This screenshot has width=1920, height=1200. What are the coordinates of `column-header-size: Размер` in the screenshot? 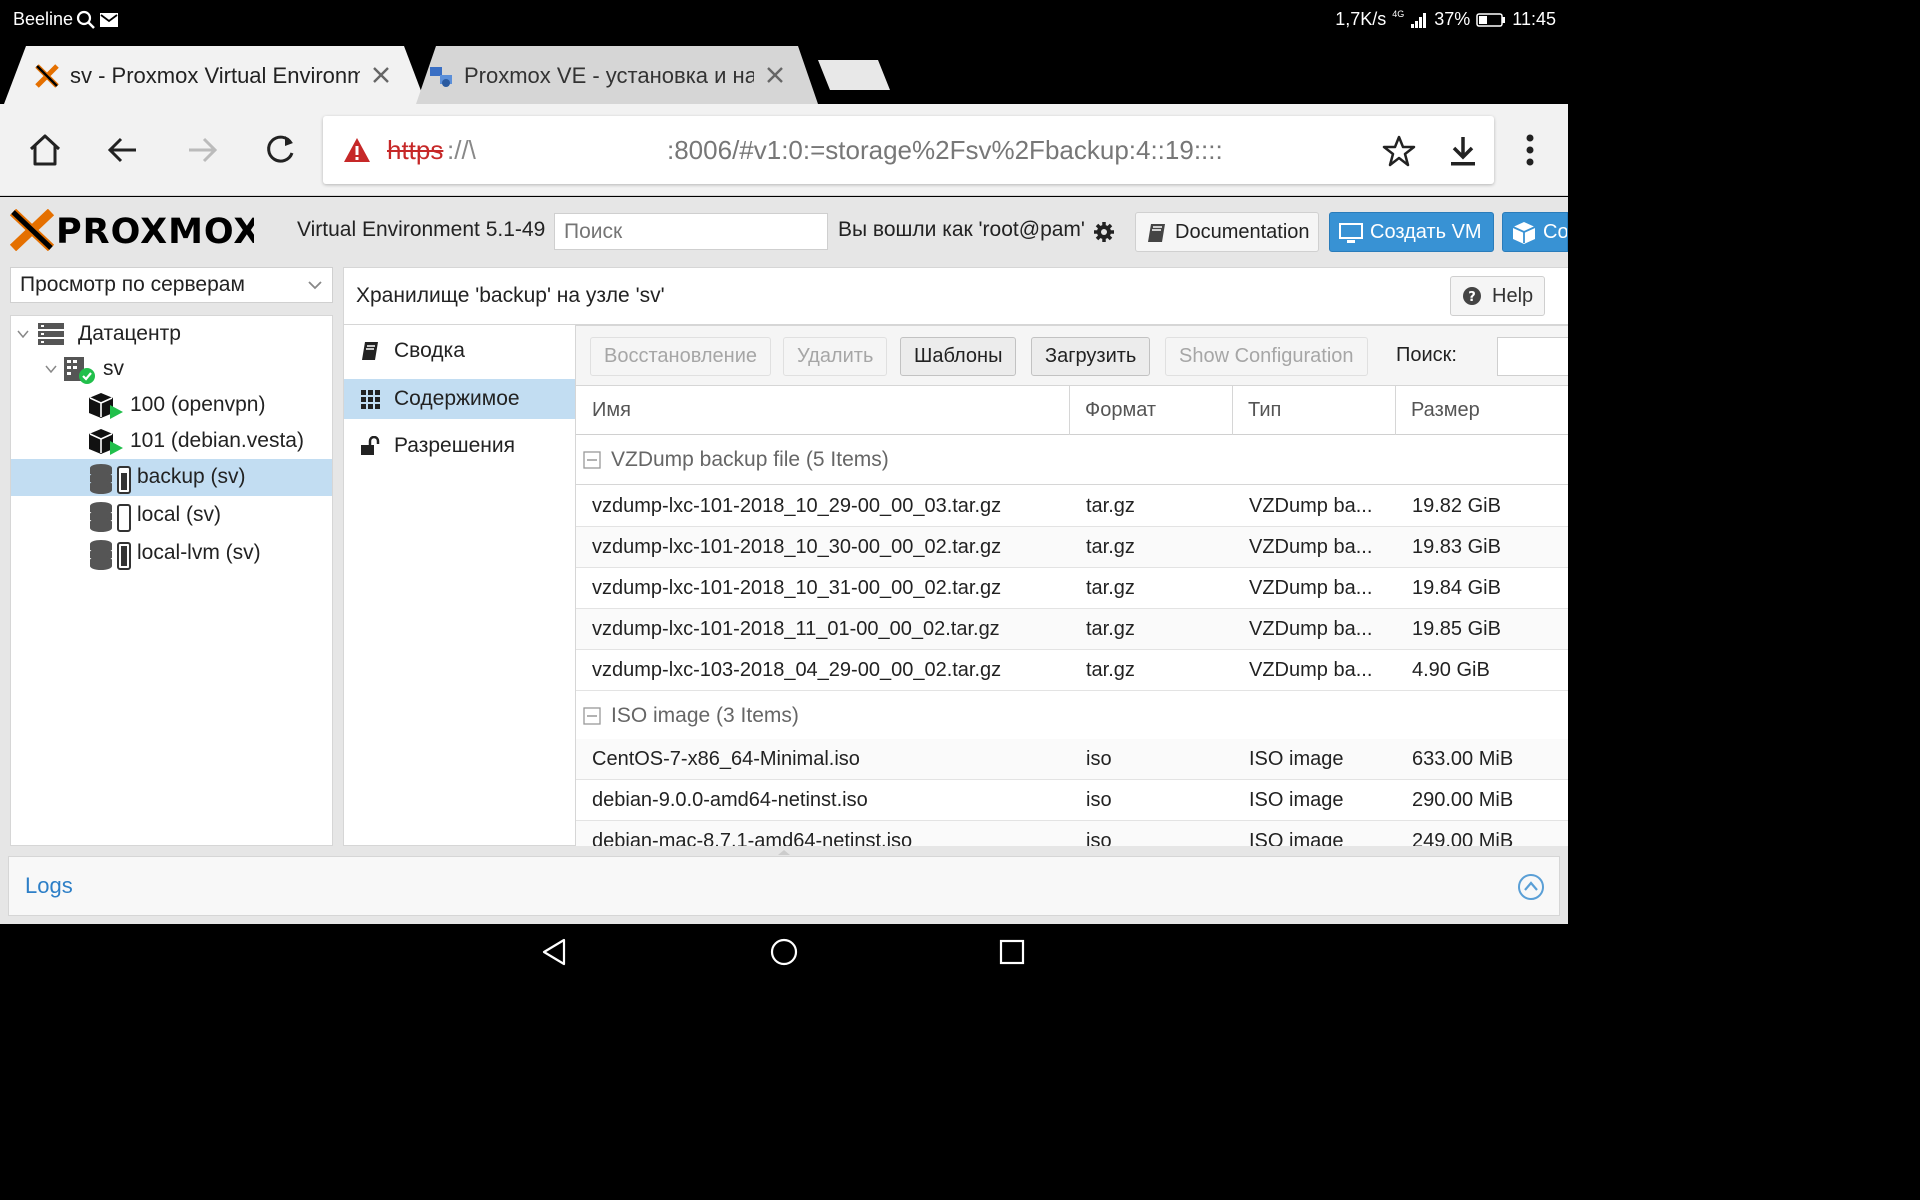 It's located at (1481, 410).